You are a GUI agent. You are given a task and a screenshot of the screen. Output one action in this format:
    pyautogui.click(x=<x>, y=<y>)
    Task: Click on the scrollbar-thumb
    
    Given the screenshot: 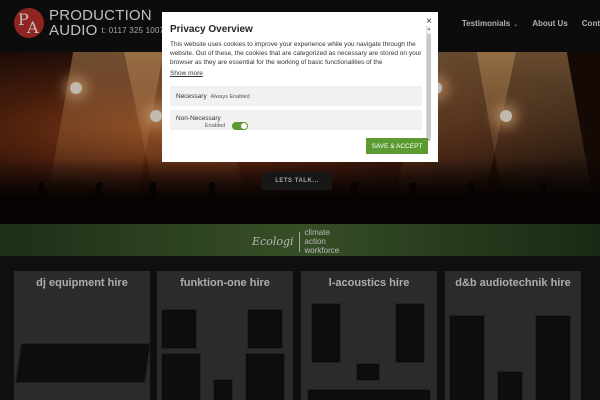 What is the action you would take?
    pyautogui.click(x=429, y=86)
    